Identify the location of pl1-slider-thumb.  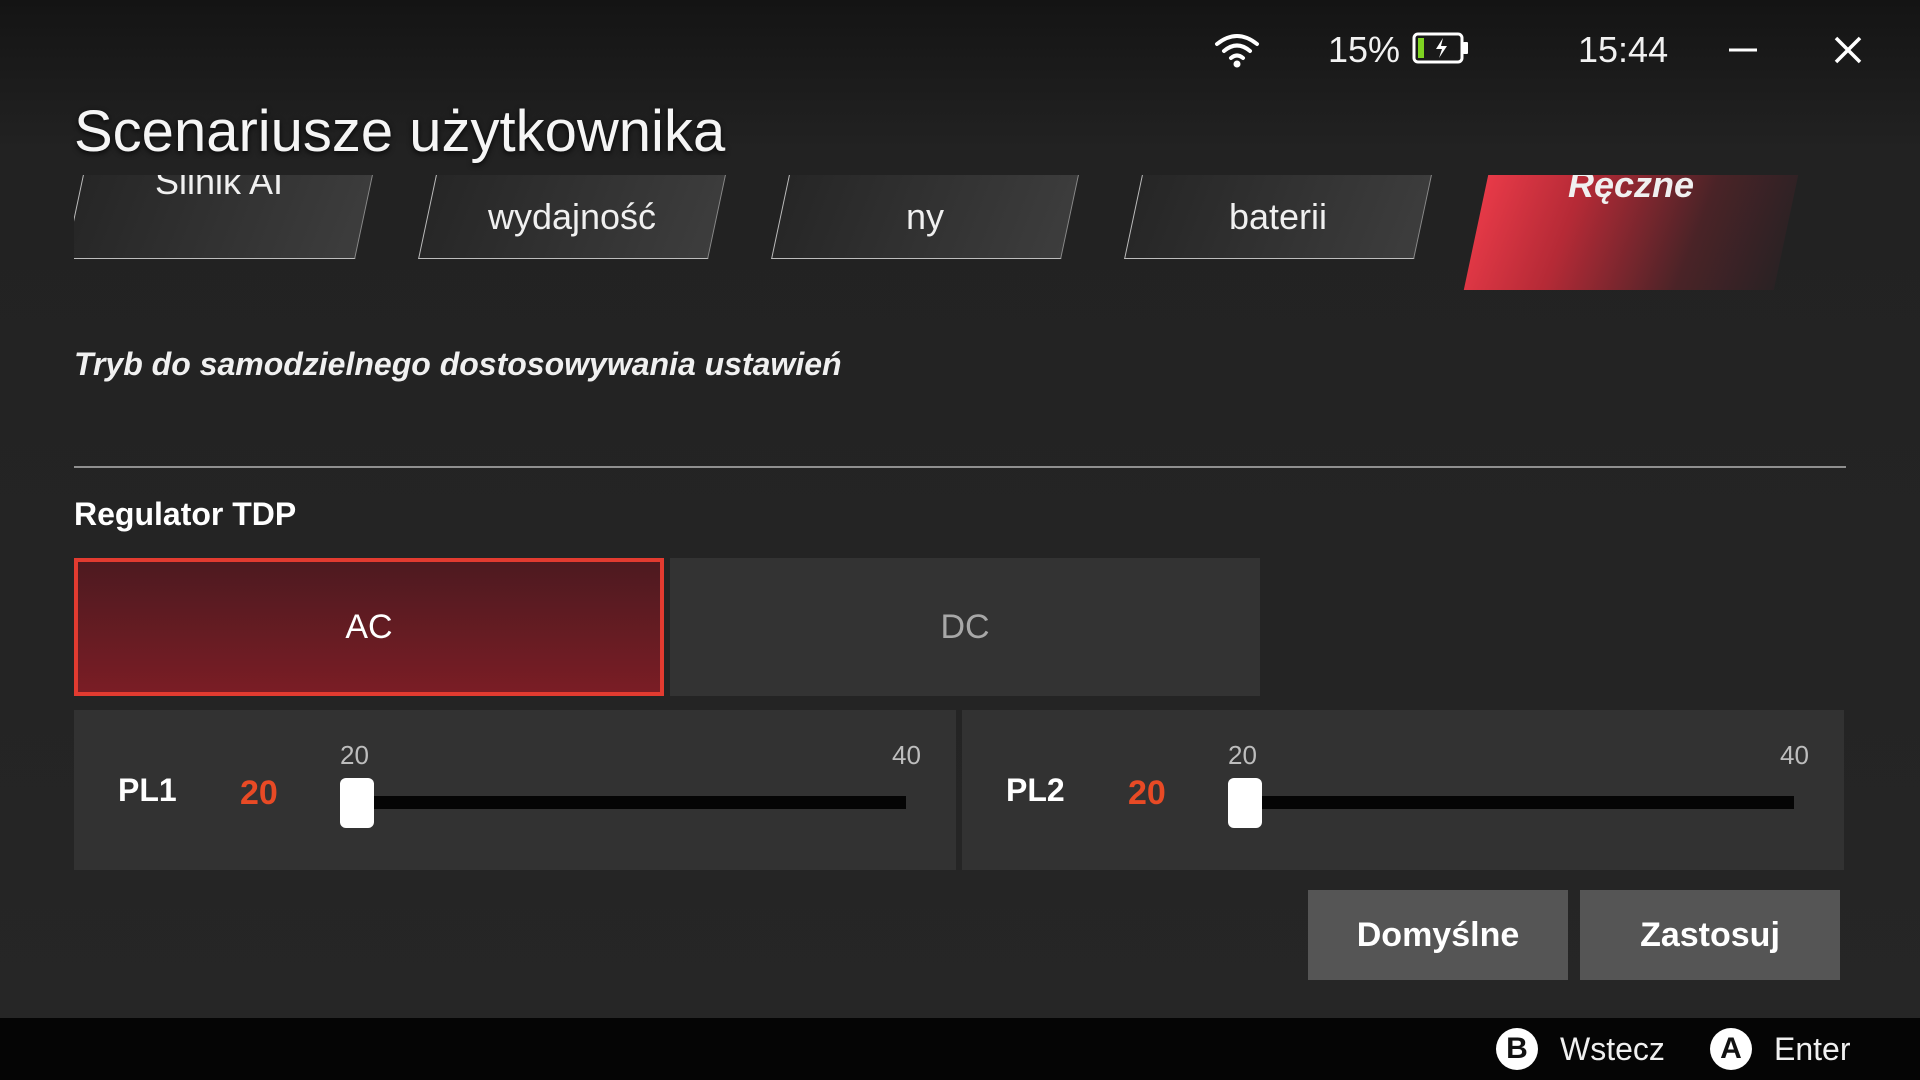
(357, 803).